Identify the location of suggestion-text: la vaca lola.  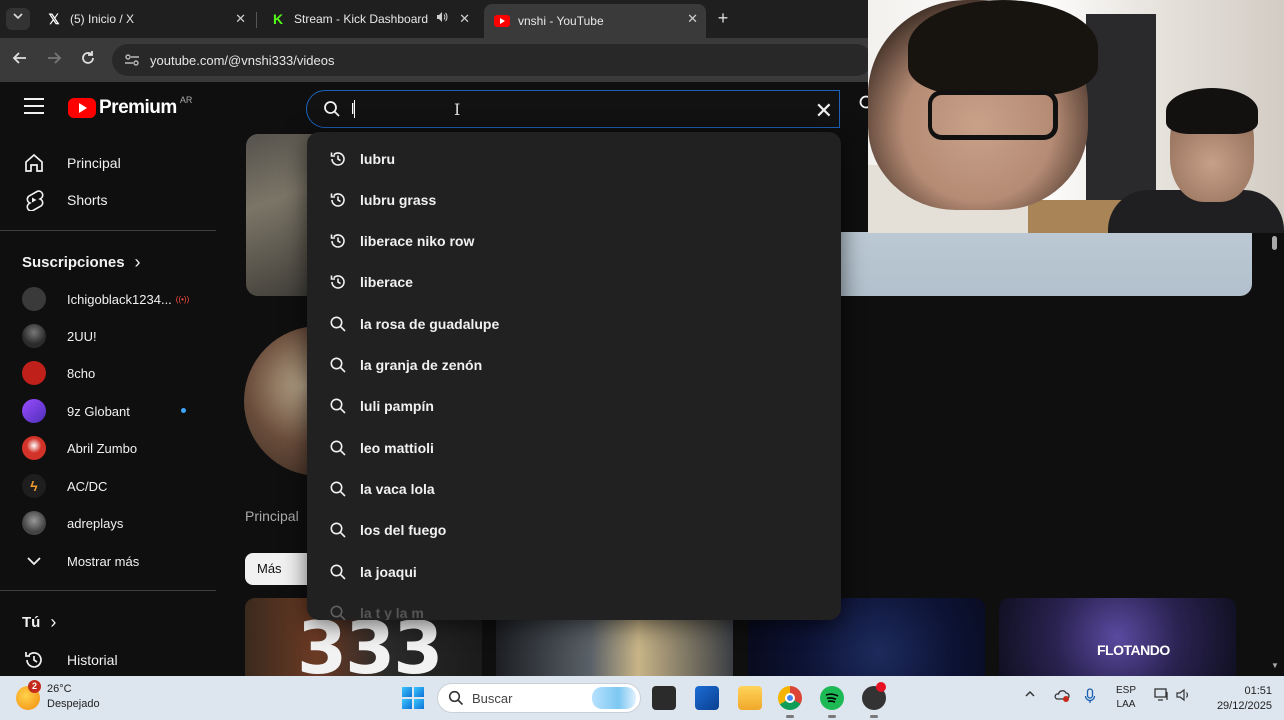
(397, 488).